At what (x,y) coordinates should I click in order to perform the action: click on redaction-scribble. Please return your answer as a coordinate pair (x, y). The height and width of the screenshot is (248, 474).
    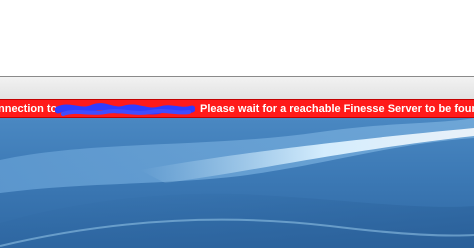
    Looking at the image, I should click on (125, 109).